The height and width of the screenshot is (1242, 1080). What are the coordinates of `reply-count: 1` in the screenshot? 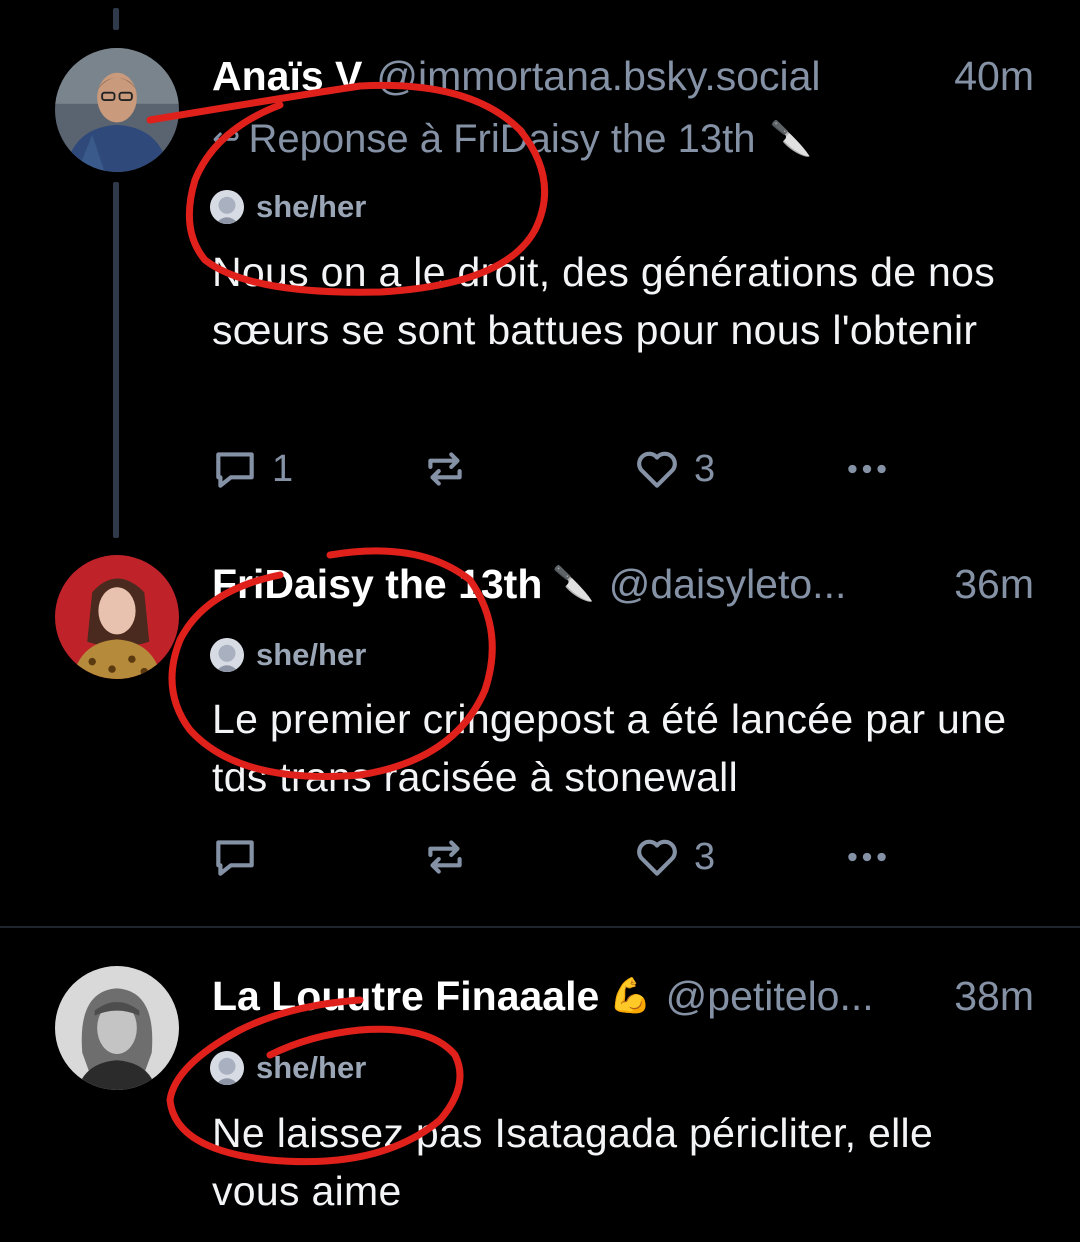 It's located at (283, 468).